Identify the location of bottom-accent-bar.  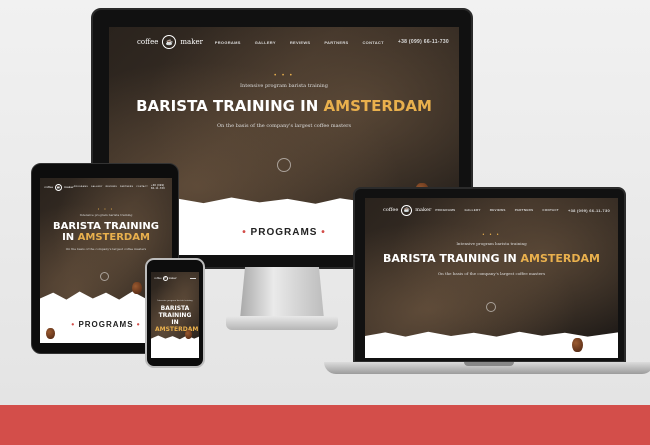
(325, 425).